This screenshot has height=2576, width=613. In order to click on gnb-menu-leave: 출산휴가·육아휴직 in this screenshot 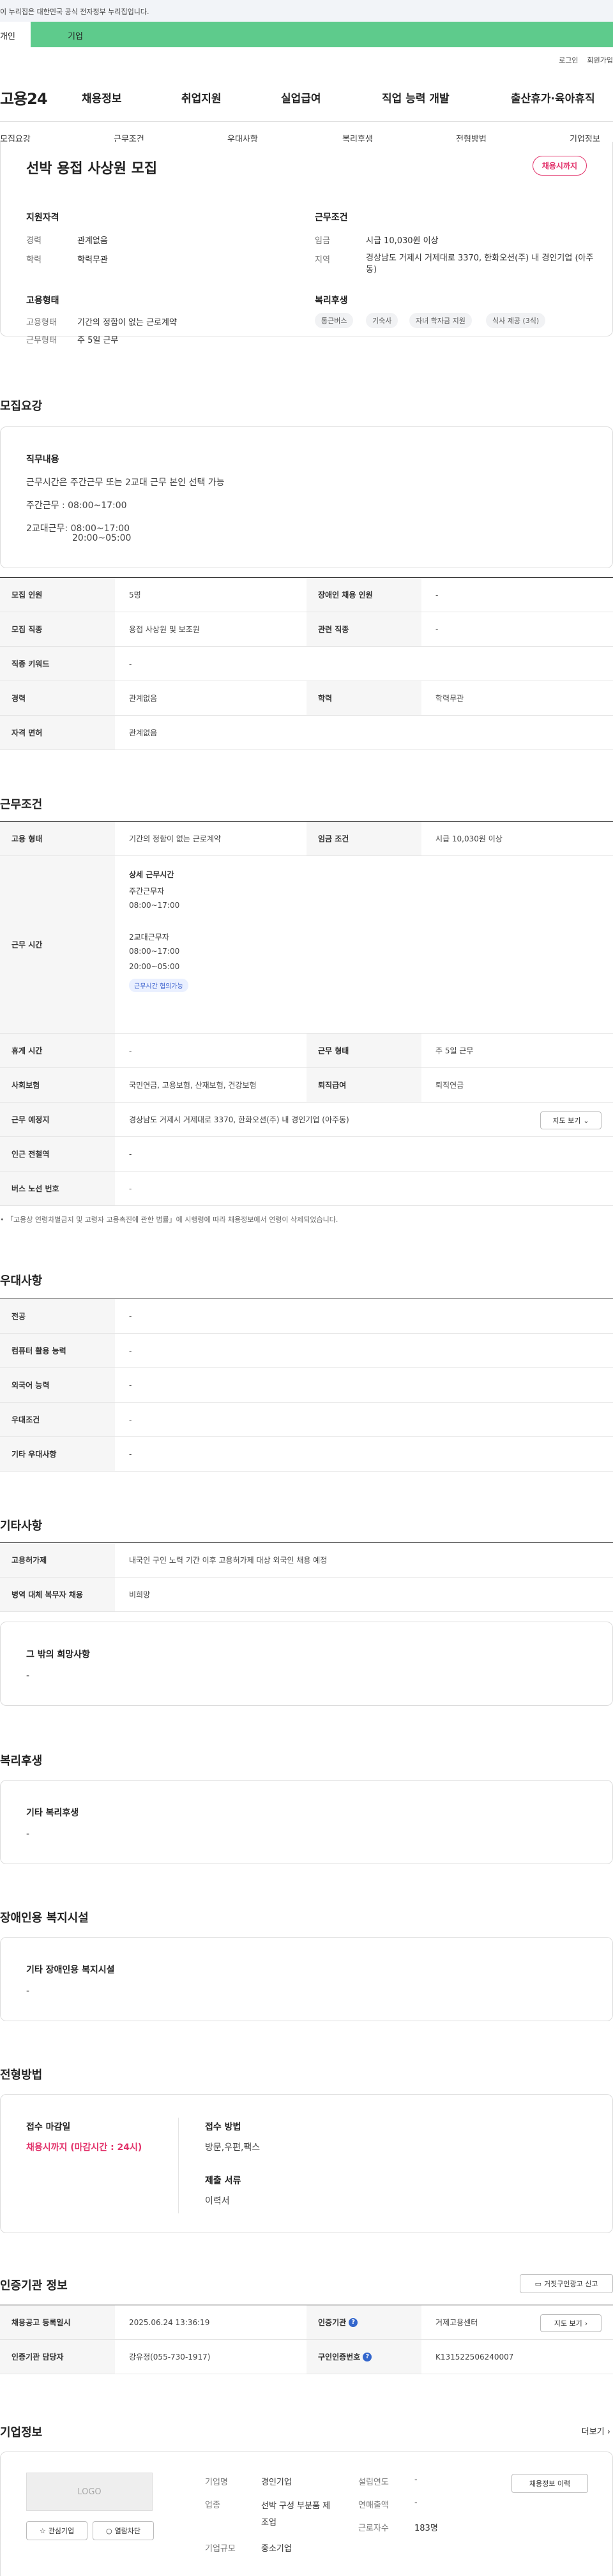, I will do `click(553, 97)`.